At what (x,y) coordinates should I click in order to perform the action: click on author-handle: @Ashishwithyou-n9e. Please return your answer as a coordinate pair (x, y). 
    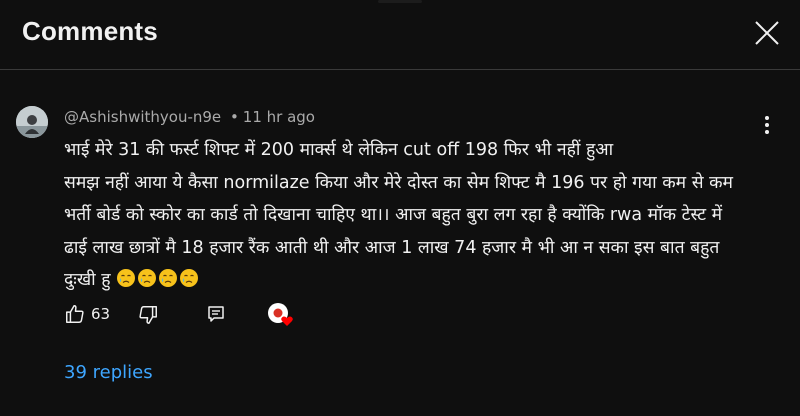
    Looking at the image, I should click on (142, 117).